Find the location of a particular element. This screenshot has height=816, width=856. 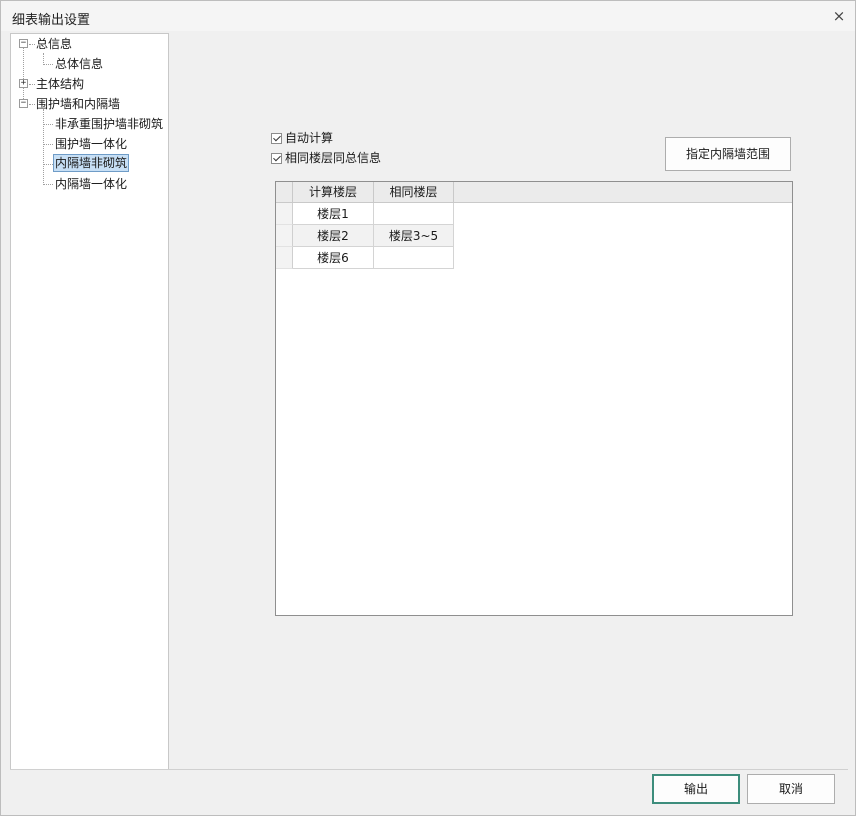

same-floor-label: 相同楼层同总信息 is located at coordinates (333, 158).